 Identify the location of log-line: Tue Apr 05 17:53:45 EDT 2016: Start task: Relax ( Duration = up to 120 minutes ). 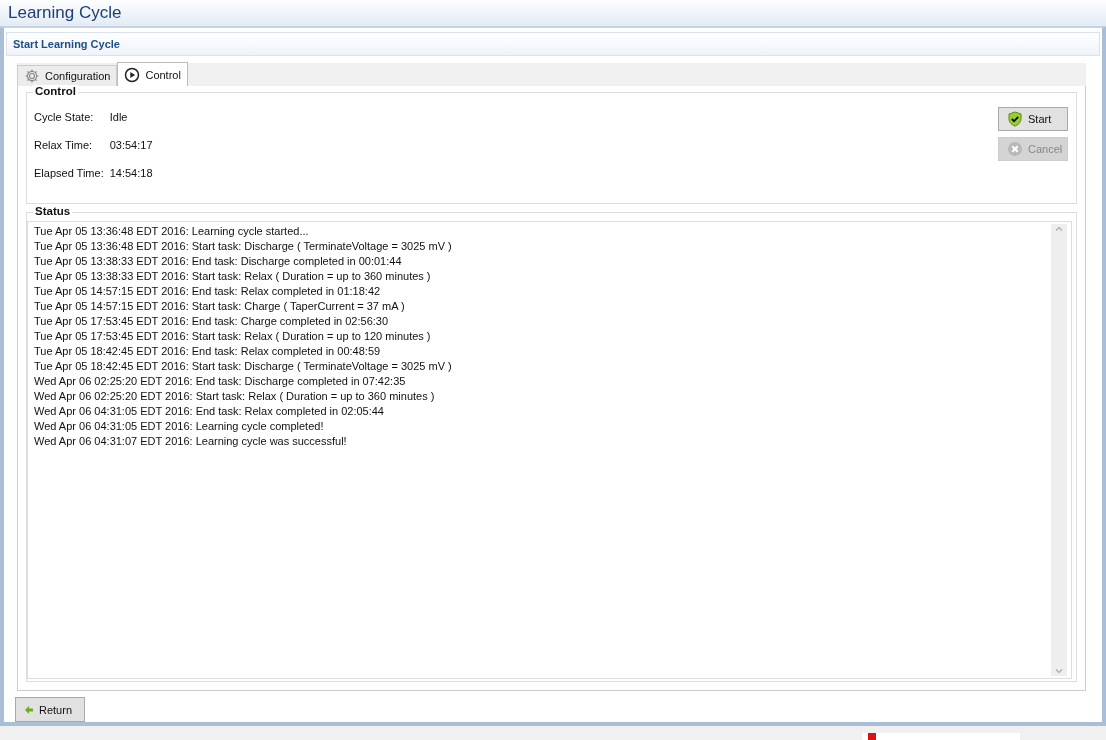
(233, 336).